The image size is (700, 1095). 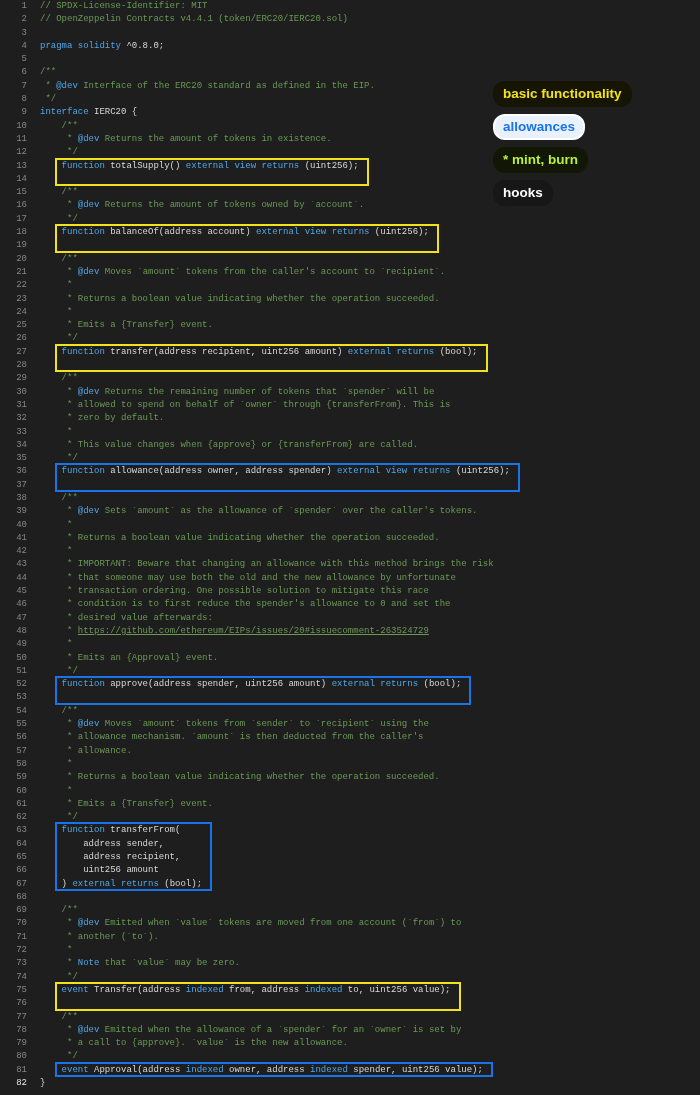 I want to click on line-number: 79, so click(x=21, y=1044).